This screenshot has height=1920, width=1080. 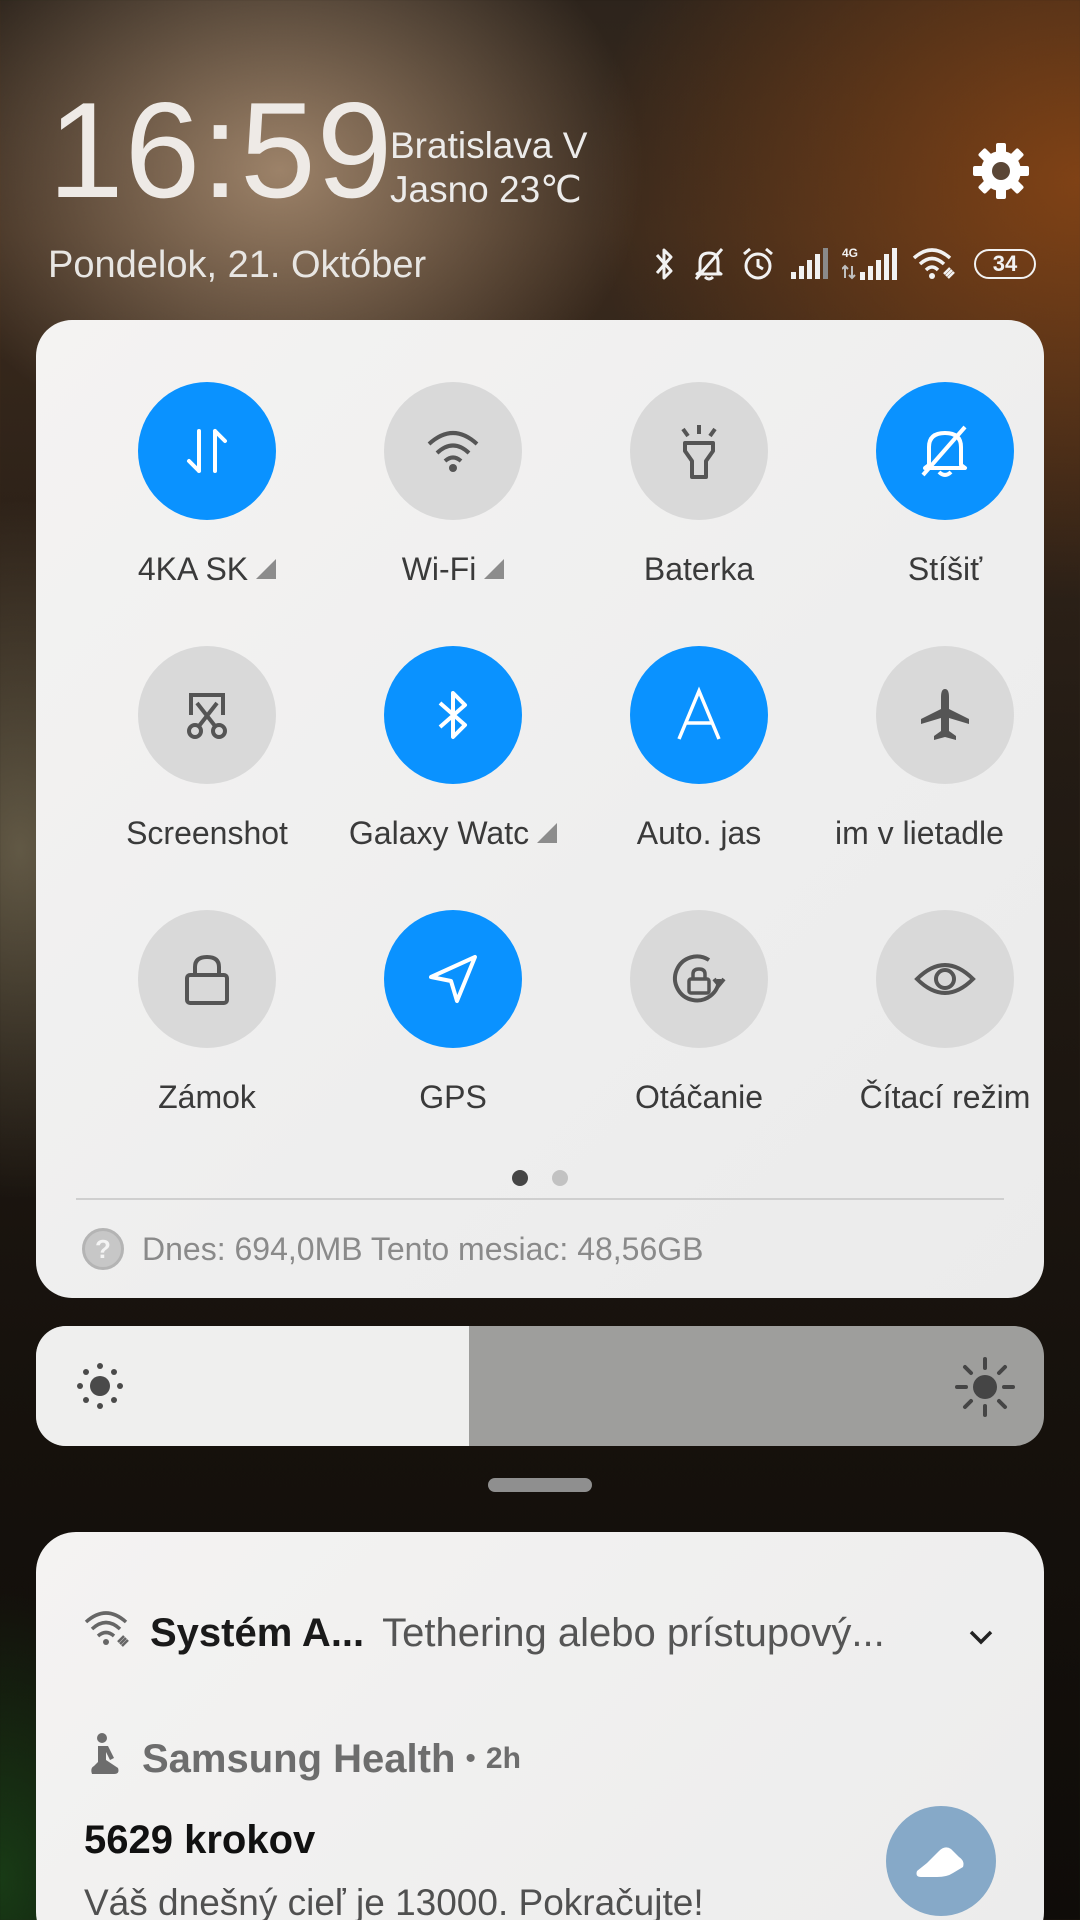 What do you see at coordinates (199, 1840) in the screenshot?
I see `notification-title: 5629 krokov` at bounding box center [199, 1840].